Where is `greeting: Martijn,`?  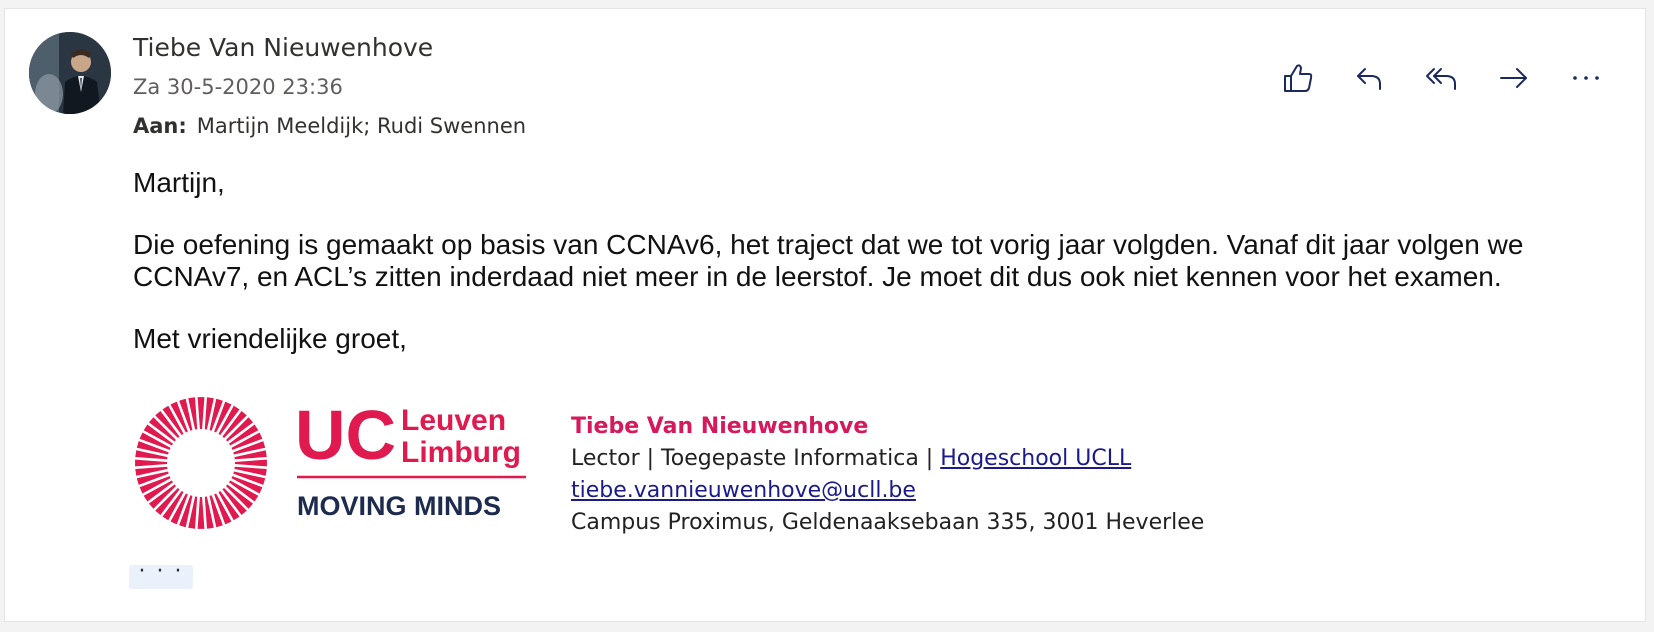 greeting: Martijn, is located at coordinates (179, 182).